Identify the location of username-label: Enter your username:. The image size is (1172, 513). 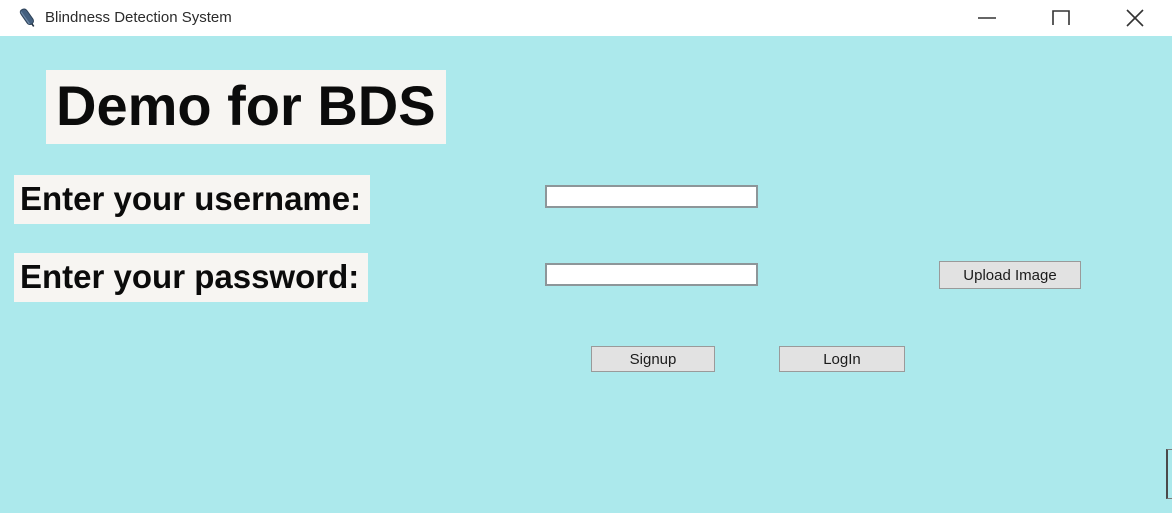
(192, 199).